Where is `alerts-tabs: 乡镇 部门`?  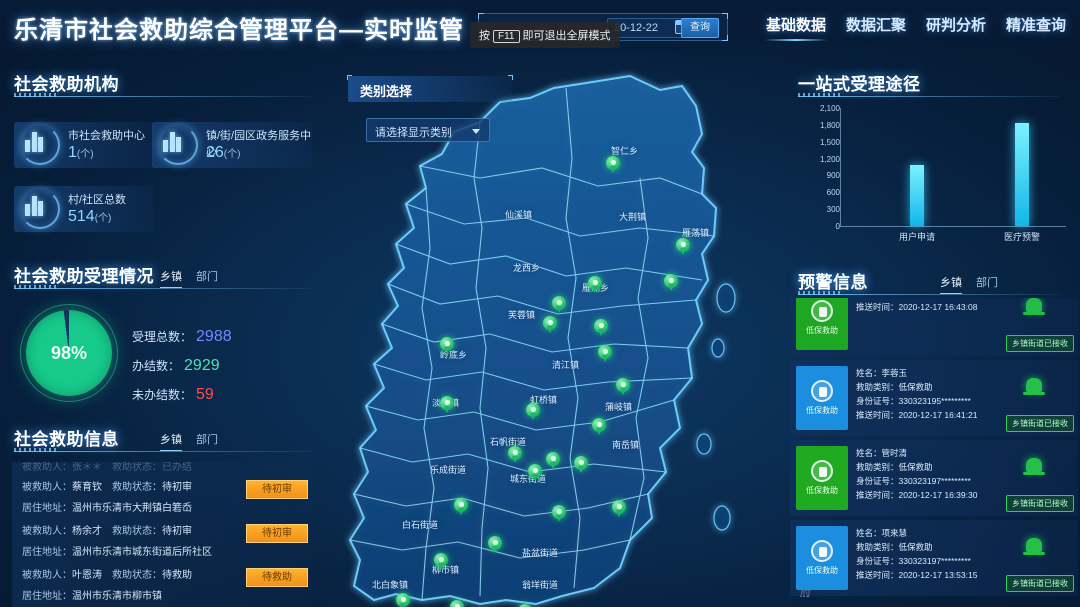 alerts-tabs: 乡镇 部门 is located at coordinates (969, 284).